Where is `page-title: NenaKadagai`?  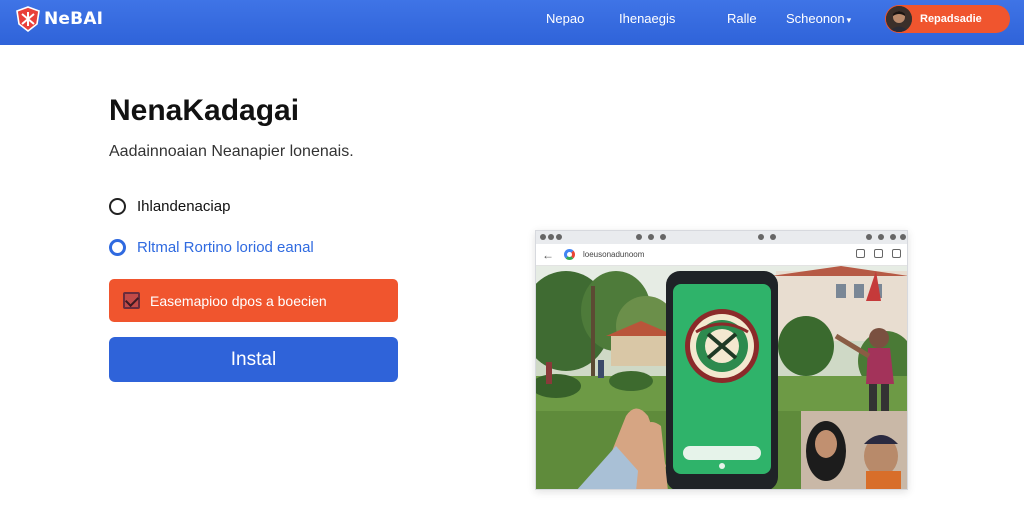 page-title: NenaKadagai is located at coordinates (204, 110).